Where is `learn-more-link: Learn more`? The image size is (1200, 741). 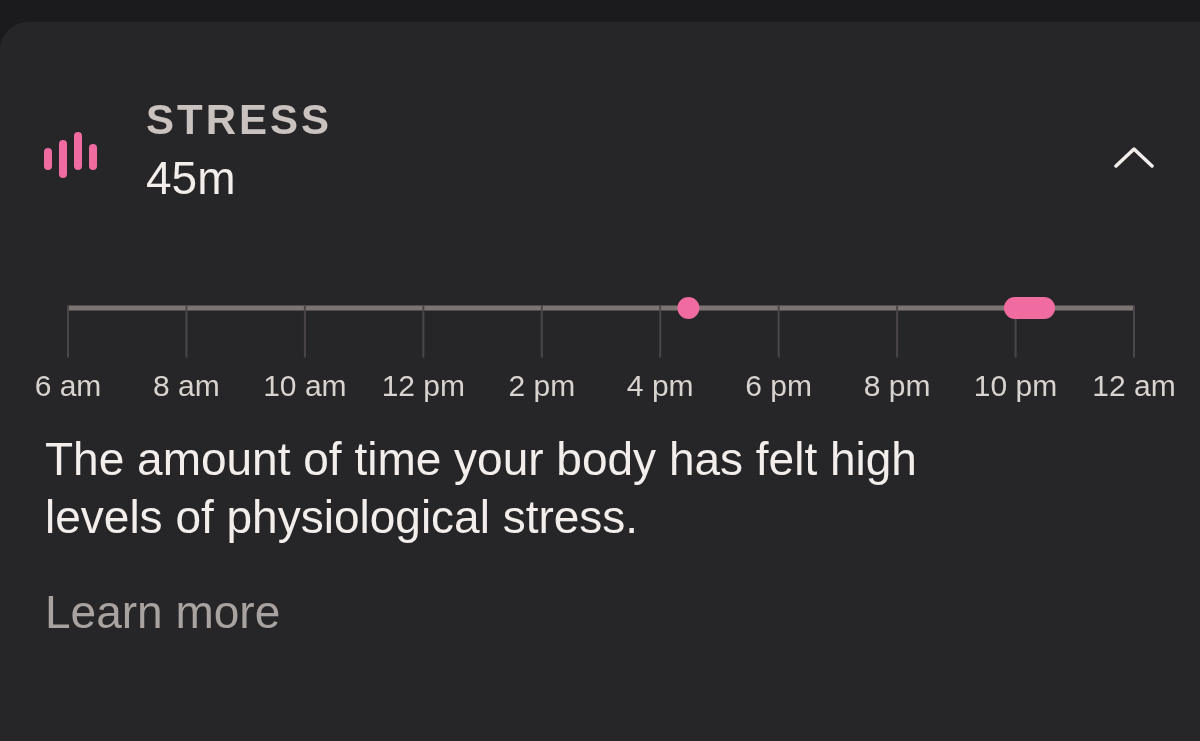
learn-more-link: Learn more is located at coordinates (163, 612).